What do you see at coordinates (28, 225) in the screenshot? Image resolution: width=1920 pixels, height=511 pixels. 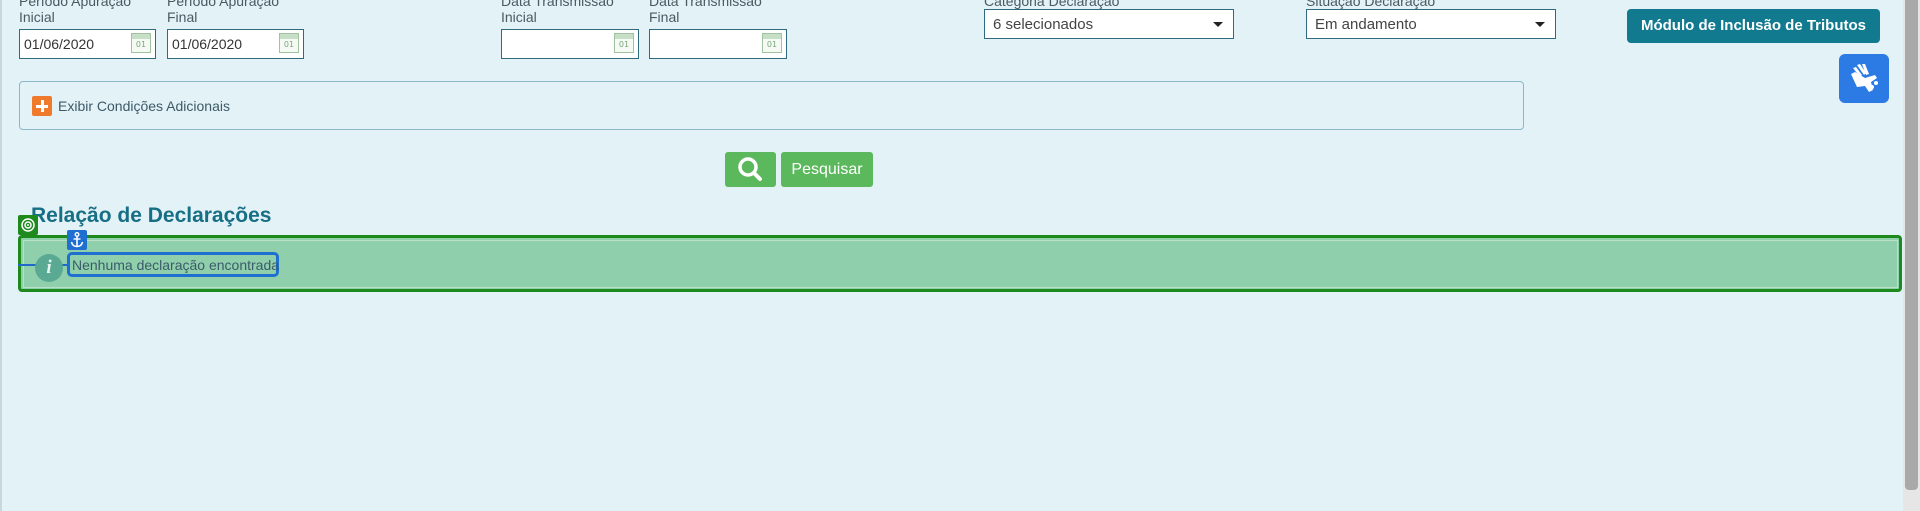 I see `target-icon` at bounding box center [28, 225].